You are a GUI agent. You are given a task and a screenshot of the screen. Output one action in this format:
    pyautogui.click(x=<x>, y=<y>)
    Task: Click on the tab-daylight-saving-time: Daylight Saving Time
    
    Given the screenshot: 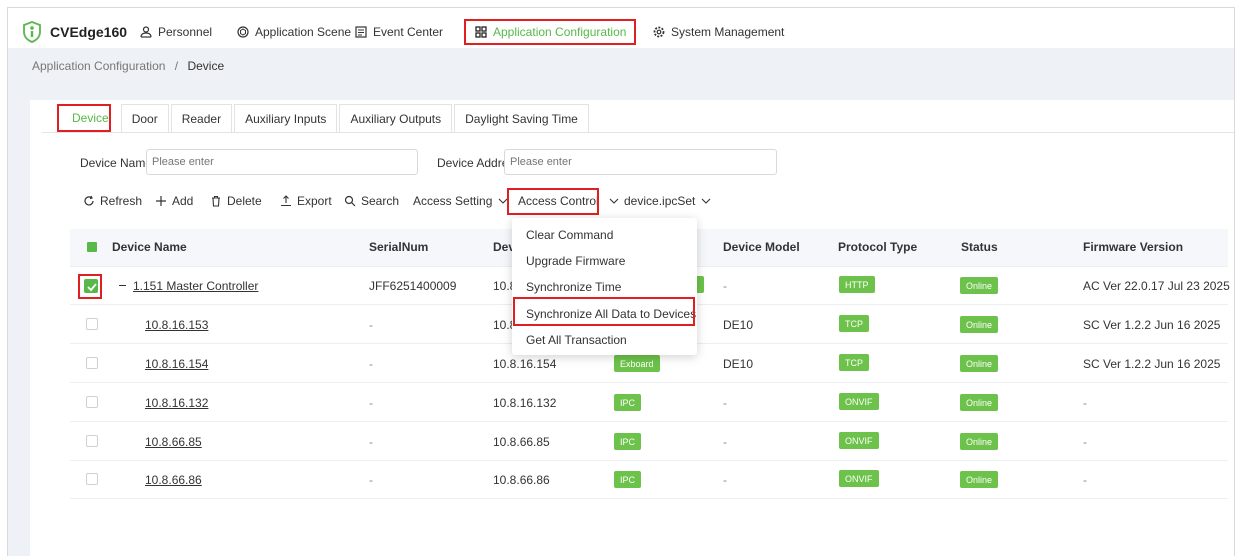 What is the action you would take?
    pyautogui.click(x=521, y=118)
    